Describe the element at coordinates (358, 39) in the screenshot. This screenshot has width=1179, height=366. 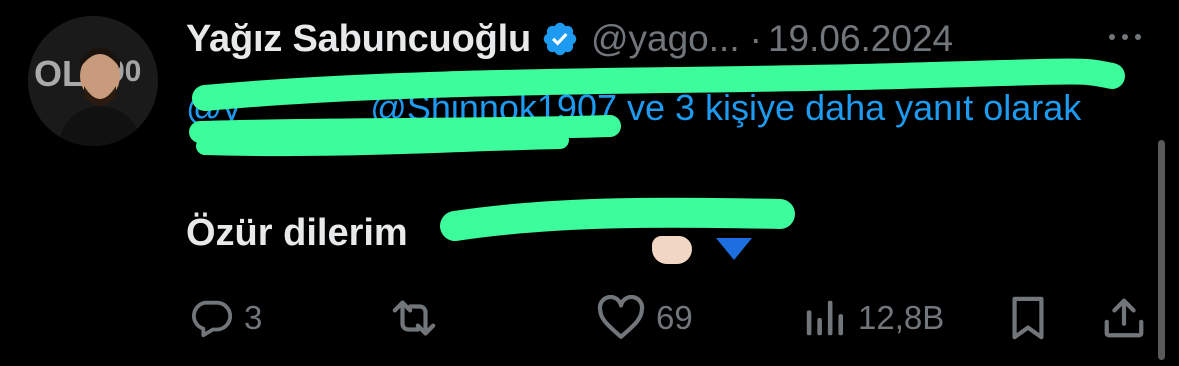
I see `author-name: Yağız Sabuncuoğlu` at that location.